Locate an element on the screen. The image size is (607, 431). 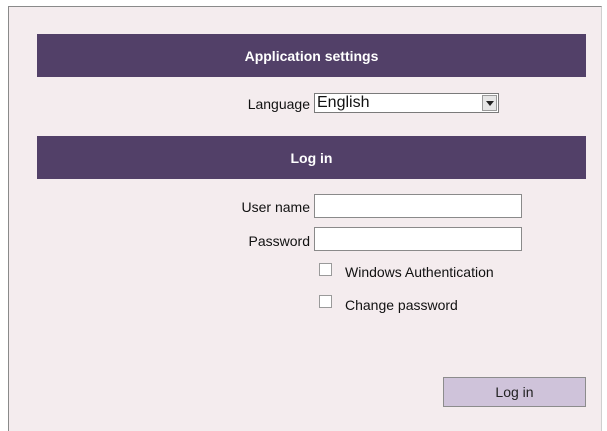
login-header: Log in is located at coordinates (311, 157).